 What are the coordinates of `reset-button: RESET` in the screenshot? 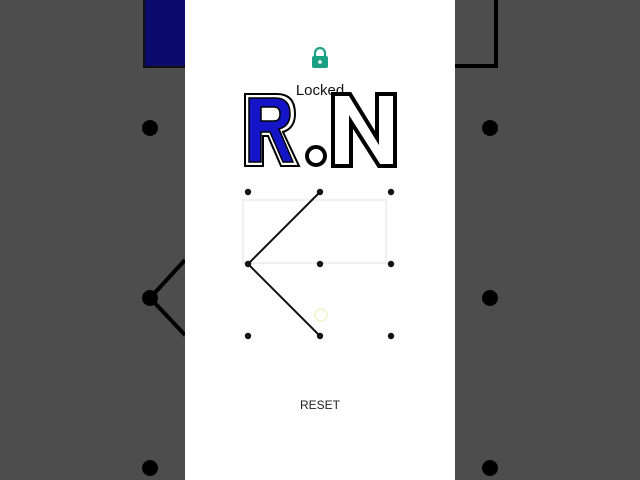 It's located at (320, 405).